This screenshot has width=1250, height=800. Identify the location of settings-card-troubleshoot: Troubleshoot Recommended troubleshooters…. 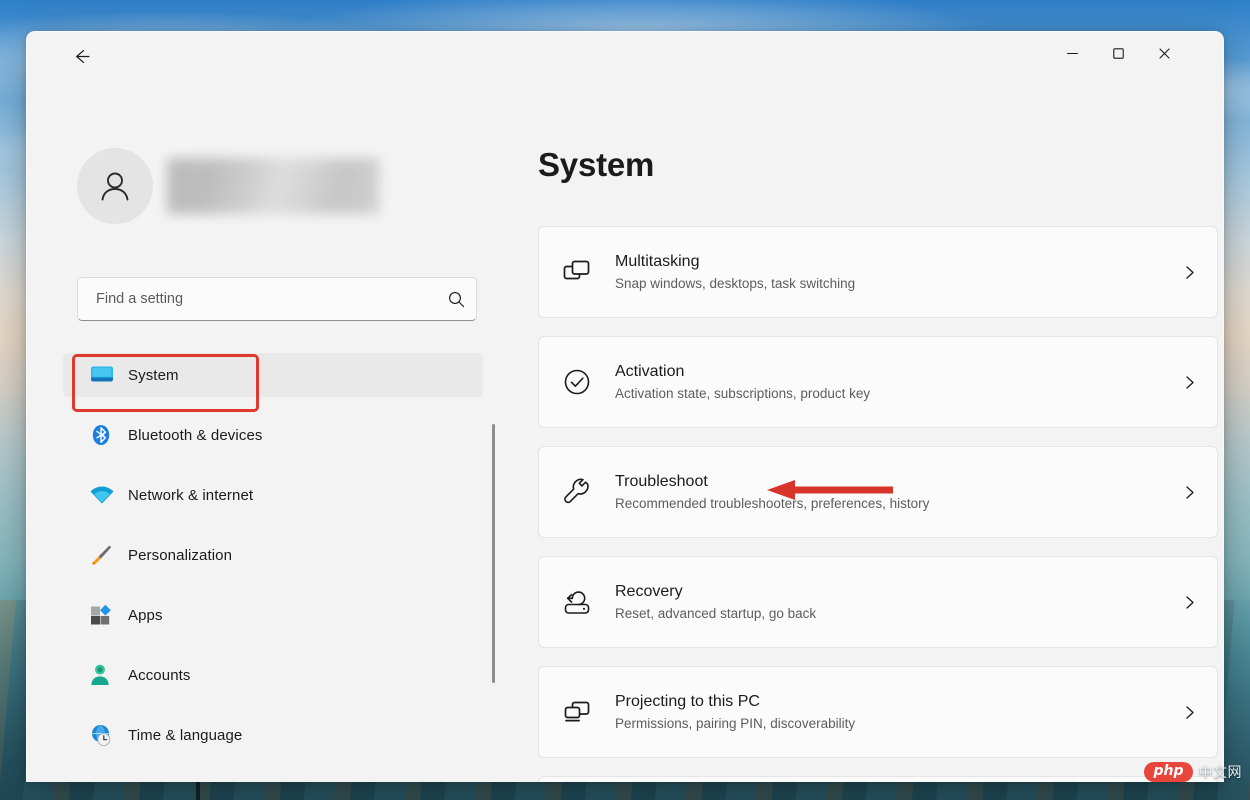
(878, 492).